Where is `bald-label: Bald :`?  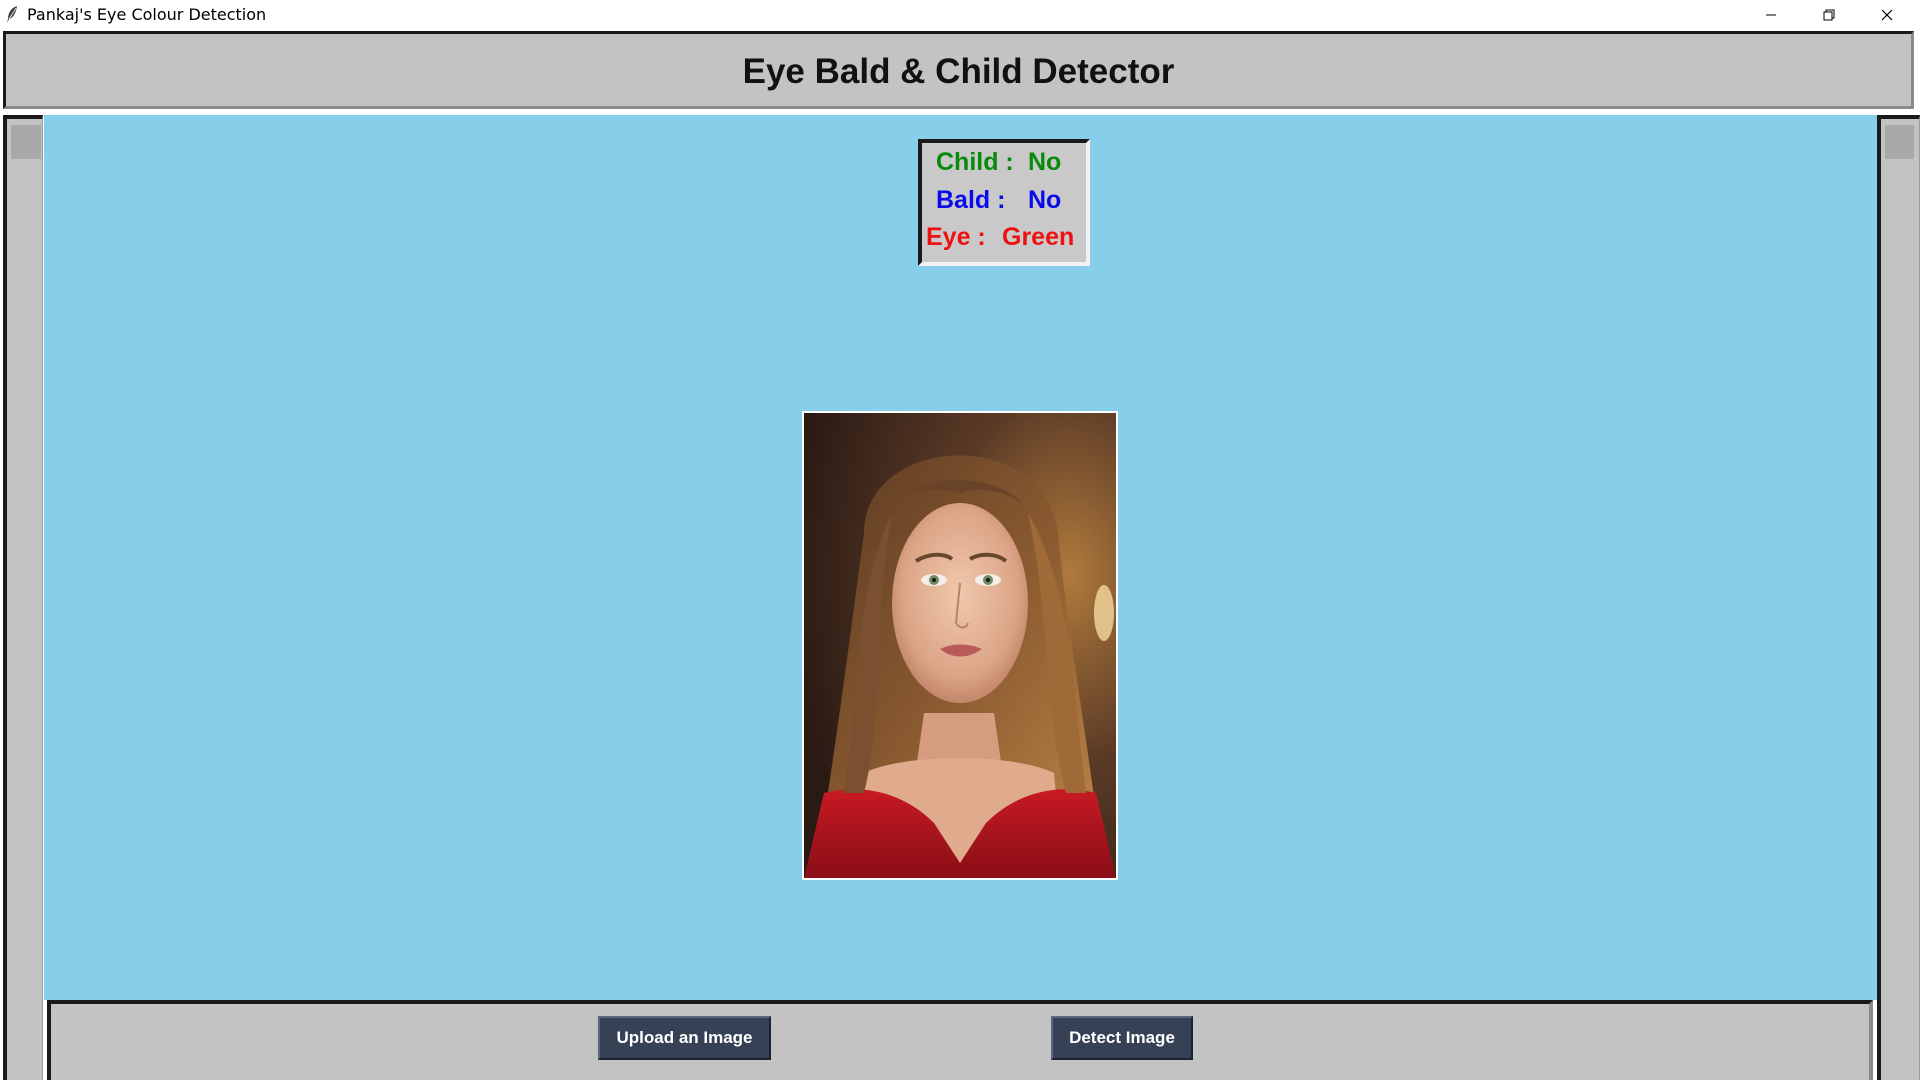 bald-label: Bald : is located at coordinates (971, 200).